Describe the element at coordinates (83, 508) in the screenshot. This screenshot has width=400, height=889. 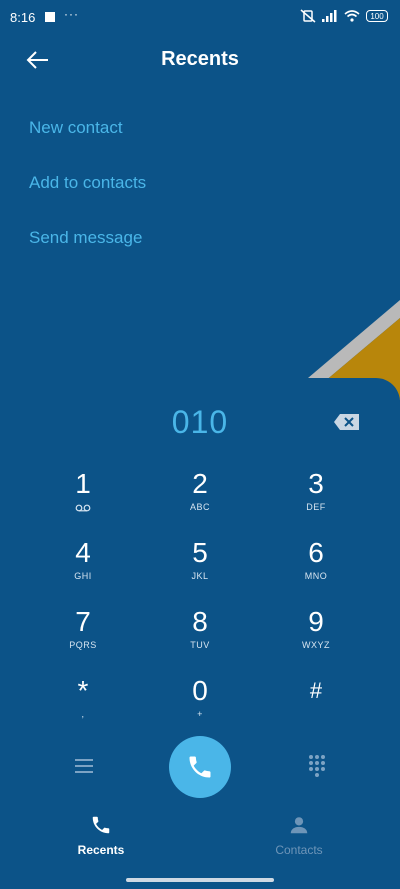
I see `voicemail-icon` at that location.